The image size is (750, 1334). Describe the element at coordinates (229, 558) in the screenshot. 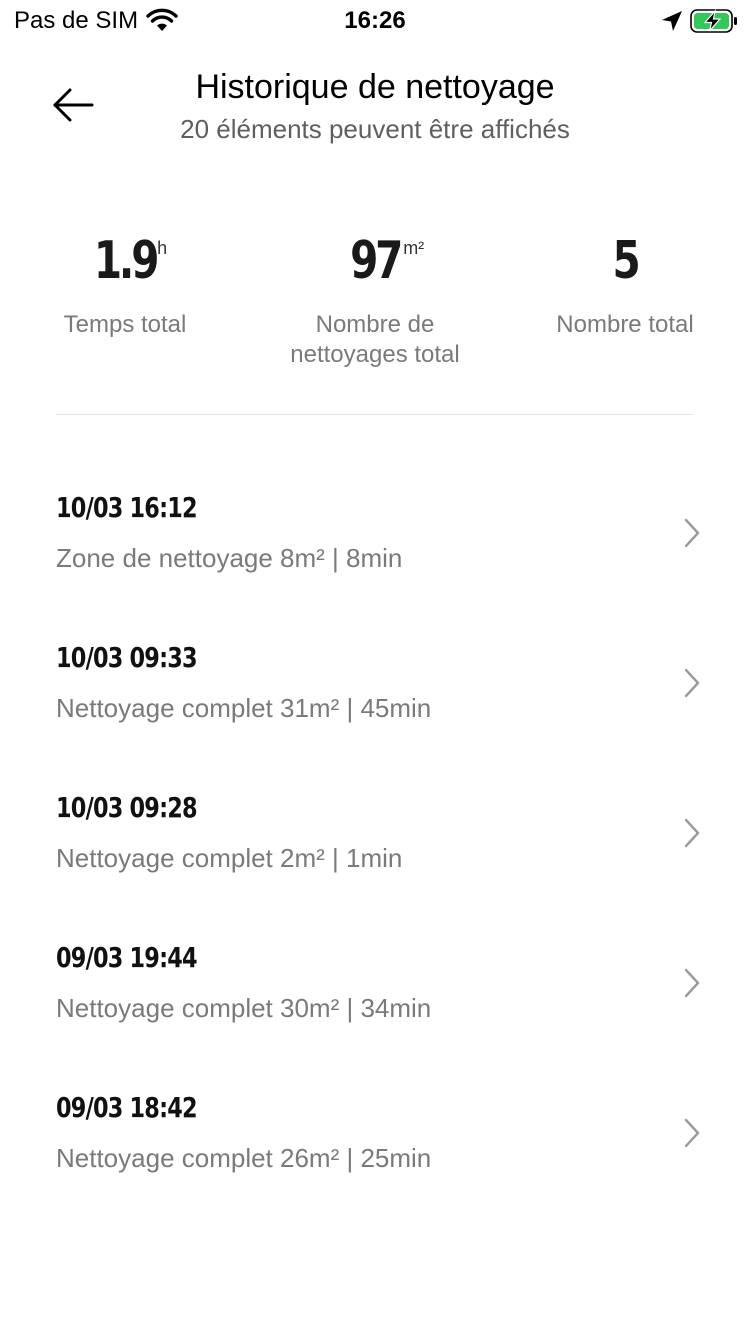

I see `history-item-detail: Zone de nettoyage 8m² | 8min` at that location.